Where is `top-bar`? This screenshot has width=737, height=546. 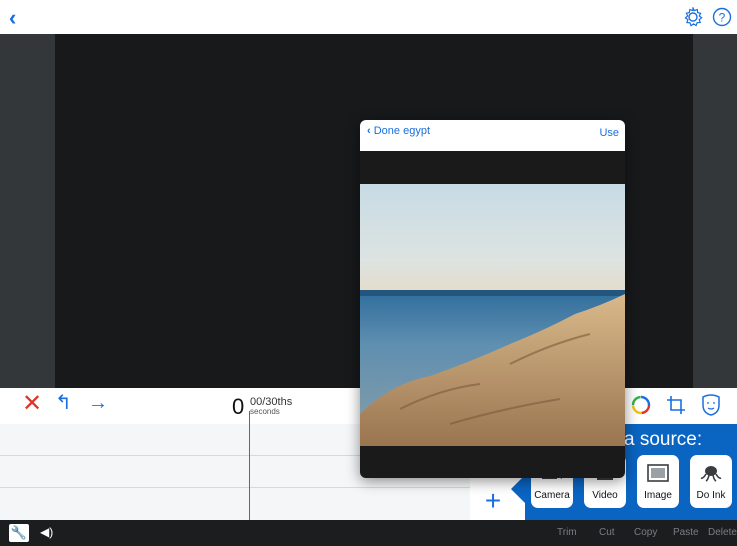
top-bar is located at coordinates (368, 17).